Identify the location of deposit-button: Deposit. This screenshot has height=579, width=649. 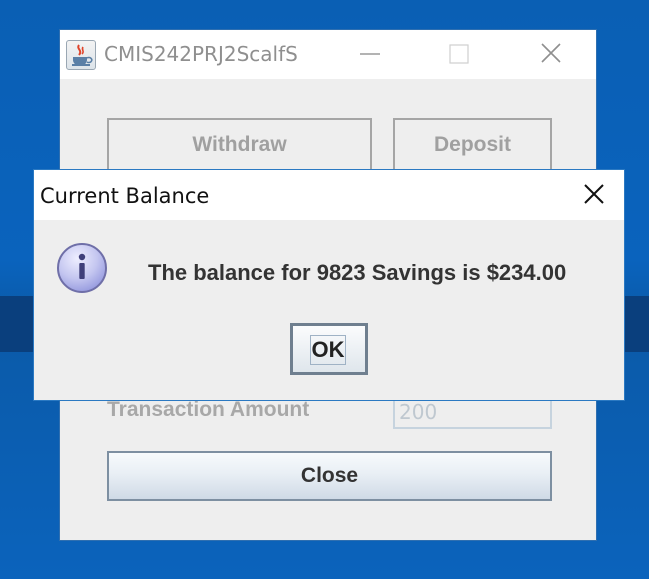
(472, 144).